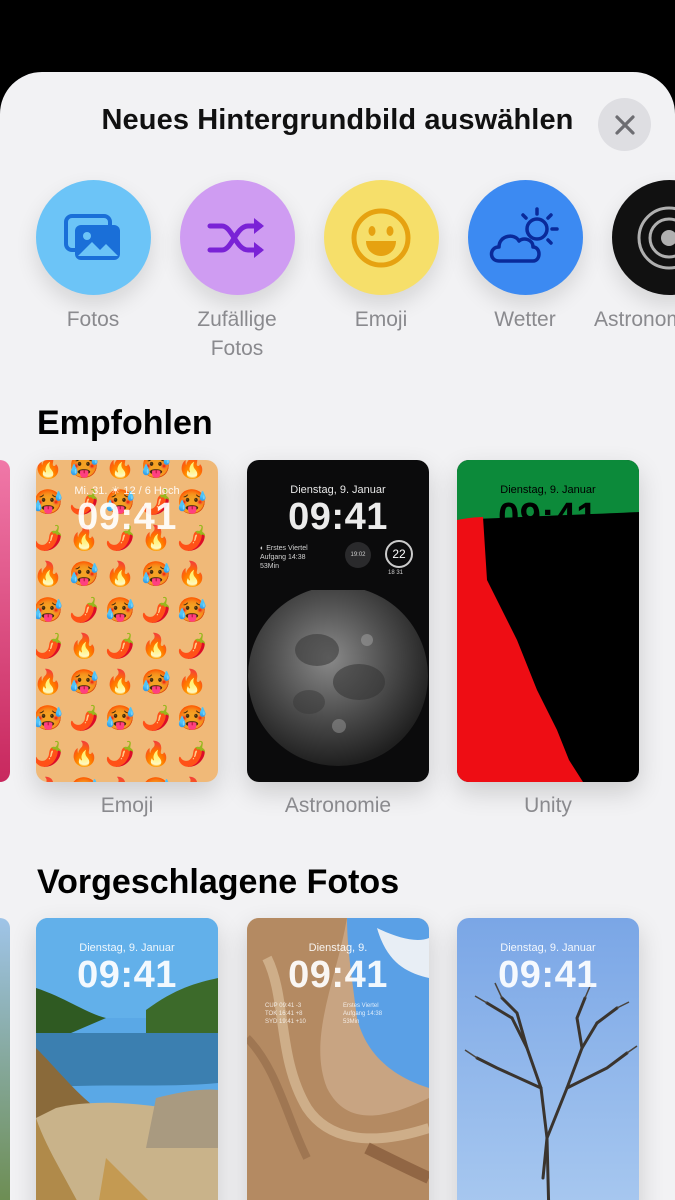 This screenshot has height=1200, width=675. What do you see at coordinates (284, 557) in the screenshot?
I see `moon-phase-widget: ◐ Erstes Viertel Aufgang 14:38 53Min` at bounding box center [284, 557].